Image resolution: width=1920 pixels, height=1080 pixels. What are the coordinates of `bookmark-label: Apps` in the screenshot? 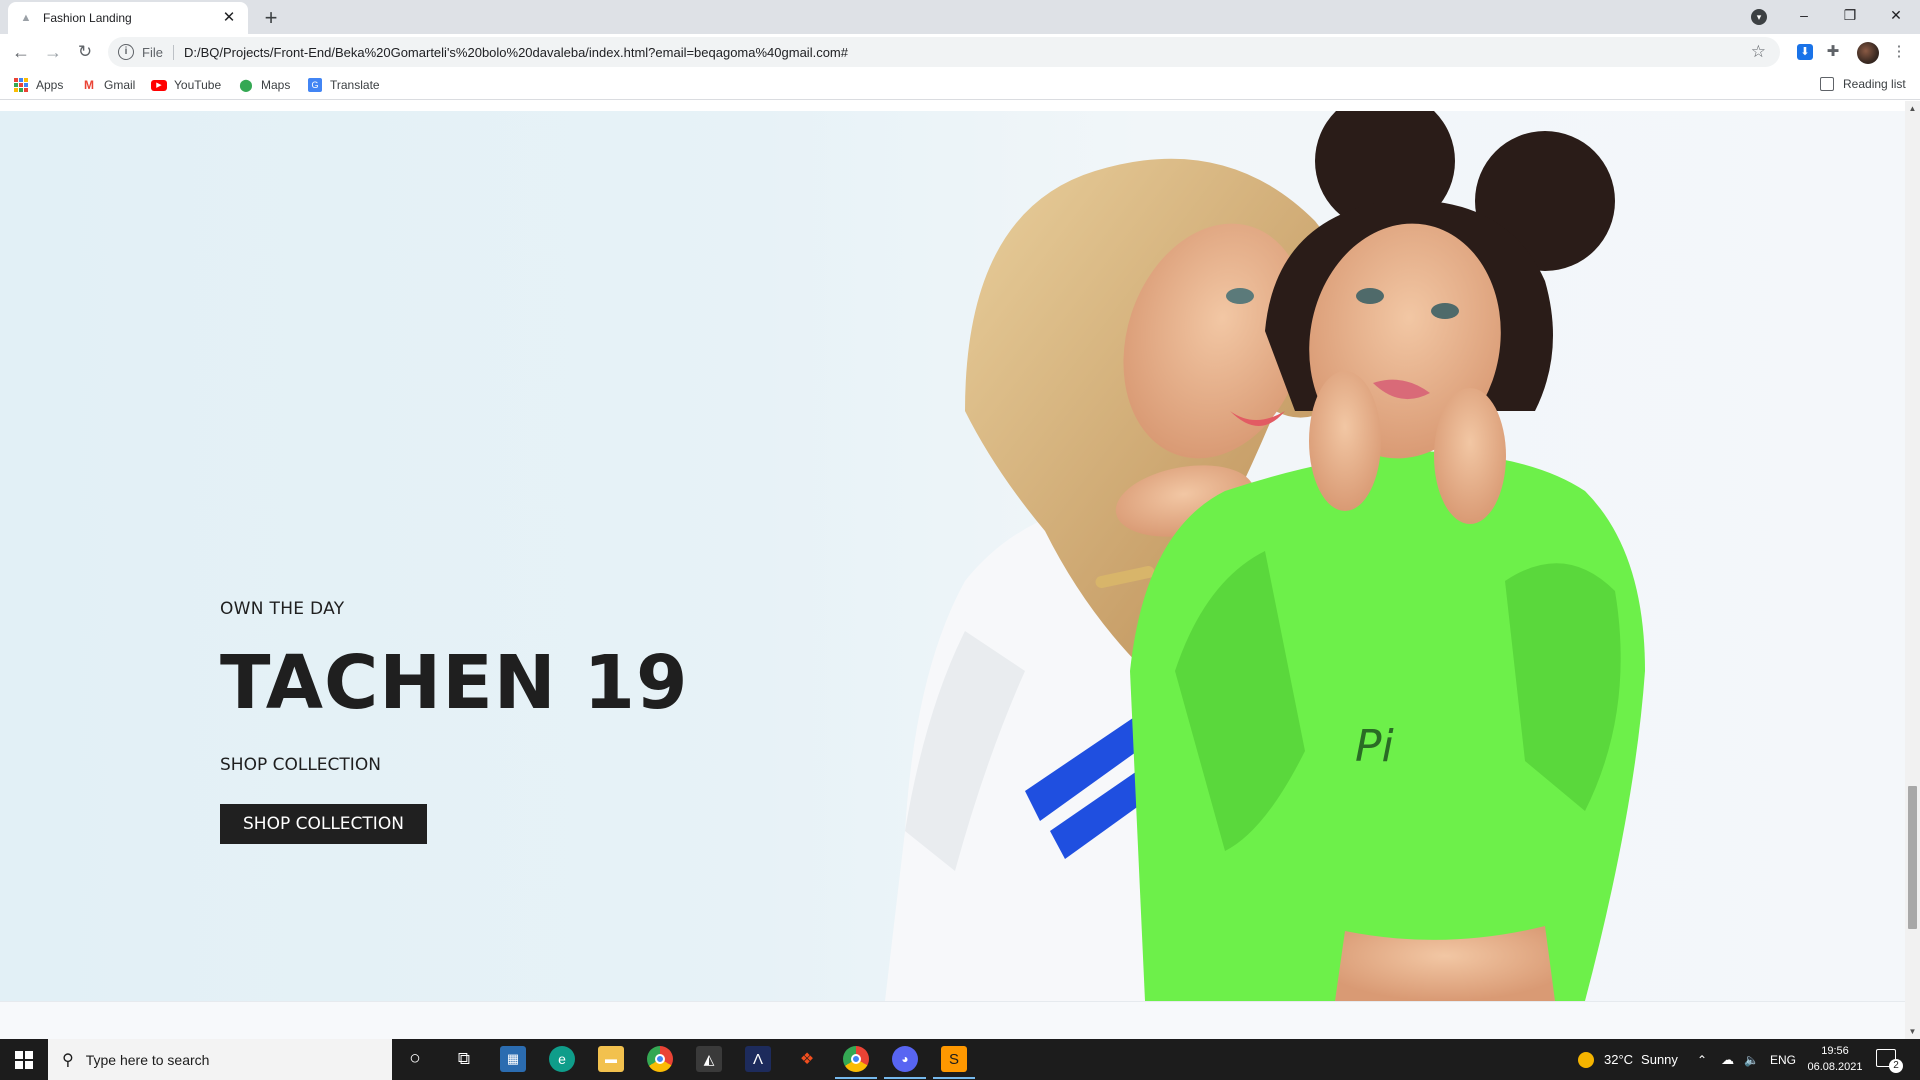 It's located at (50, 85).